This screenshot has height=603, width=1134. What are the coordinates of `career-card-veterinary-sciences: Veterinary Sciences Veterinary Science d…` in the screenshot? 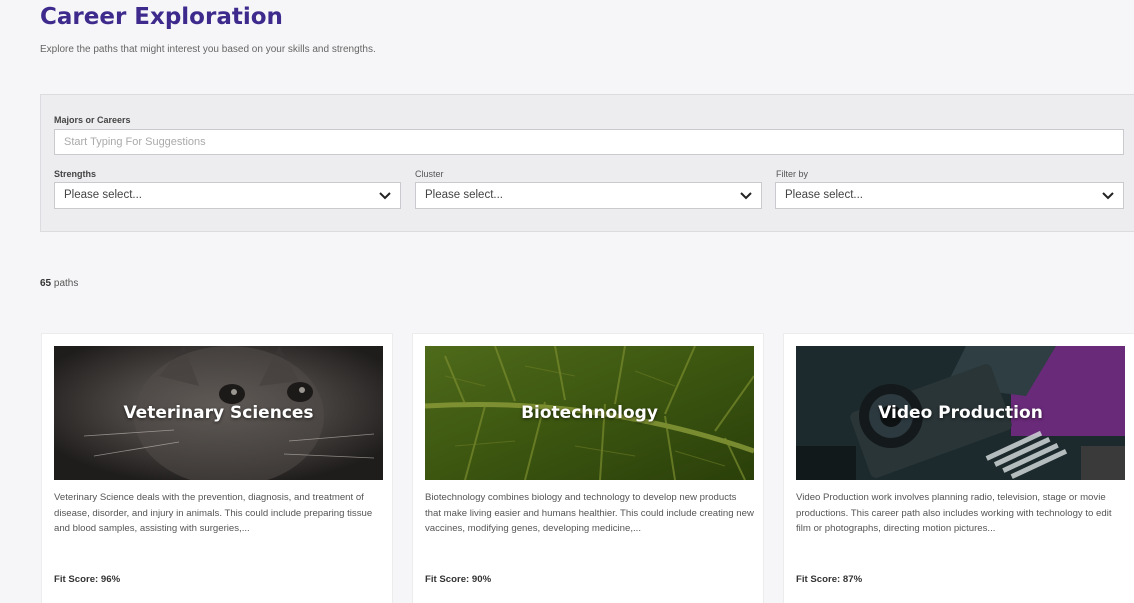 It's located at (217, 468).